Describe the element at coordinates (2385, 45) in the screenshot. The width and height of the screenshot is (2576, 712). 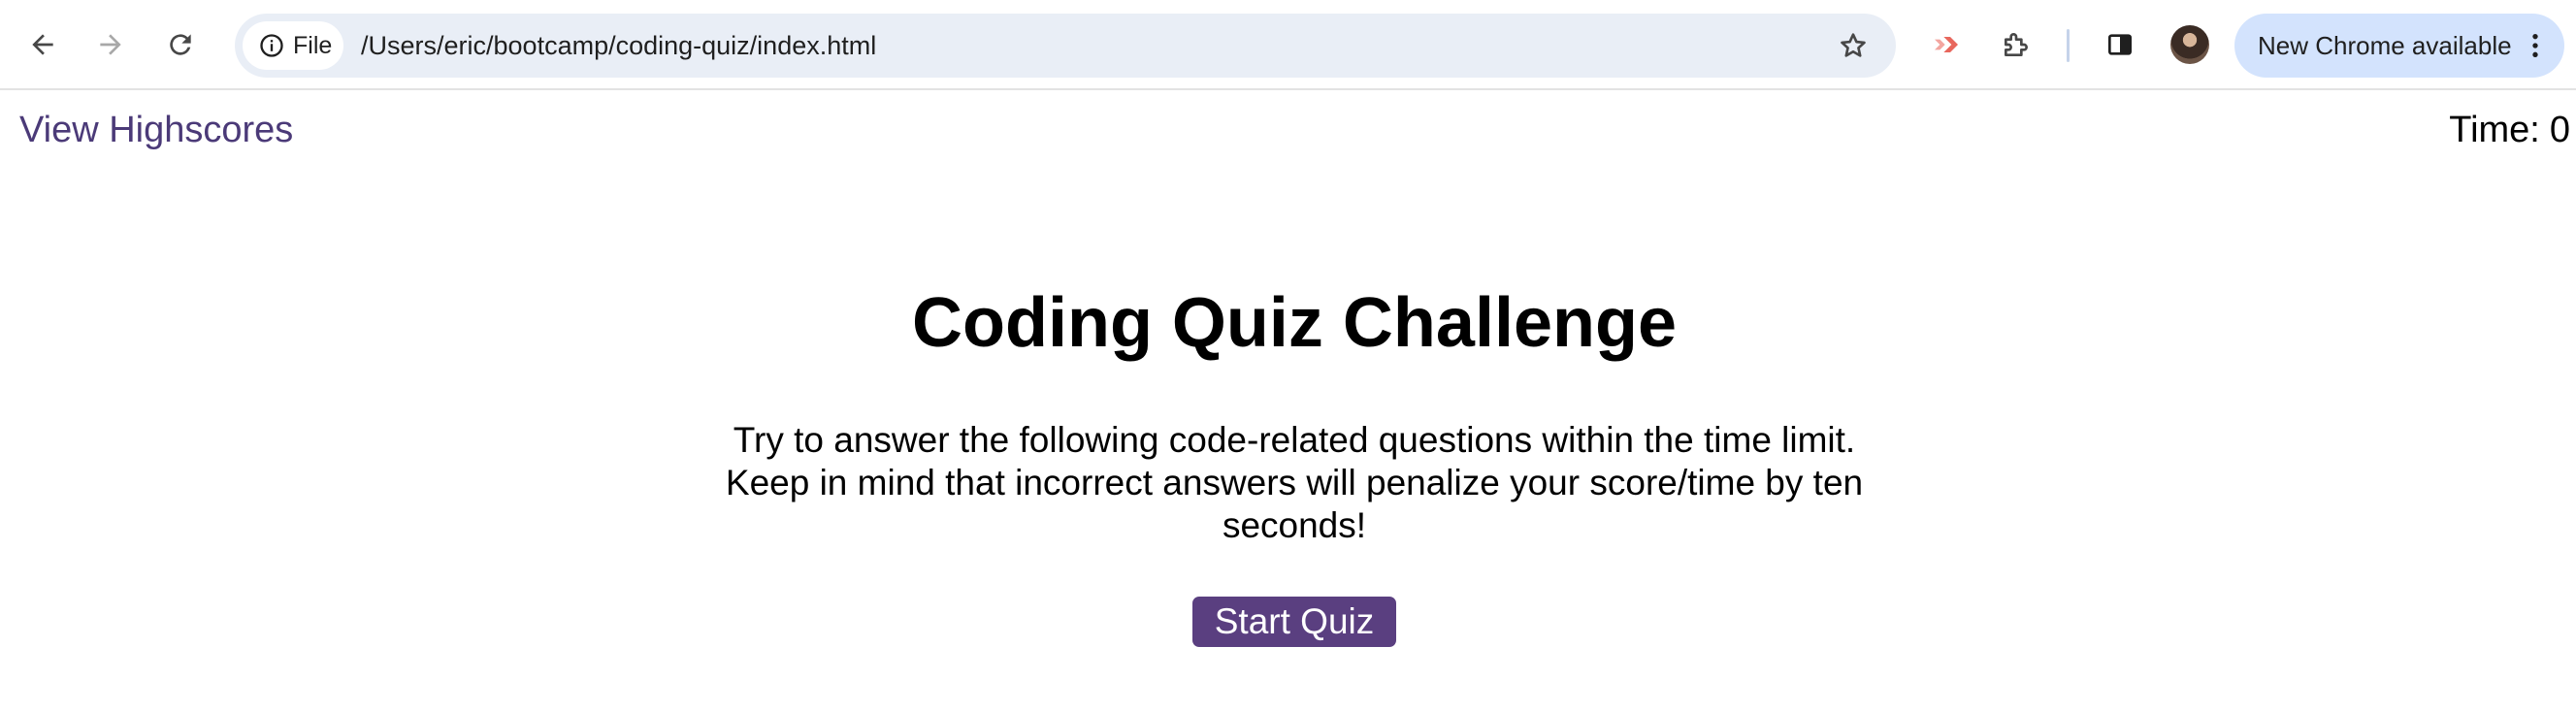
I see `update-label: New Chrome available` at that location.